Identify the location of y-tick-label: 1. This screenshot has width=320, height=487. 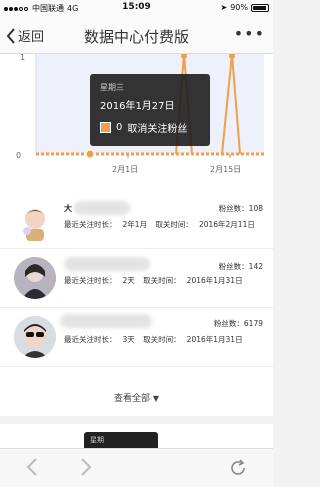
(22, 58).